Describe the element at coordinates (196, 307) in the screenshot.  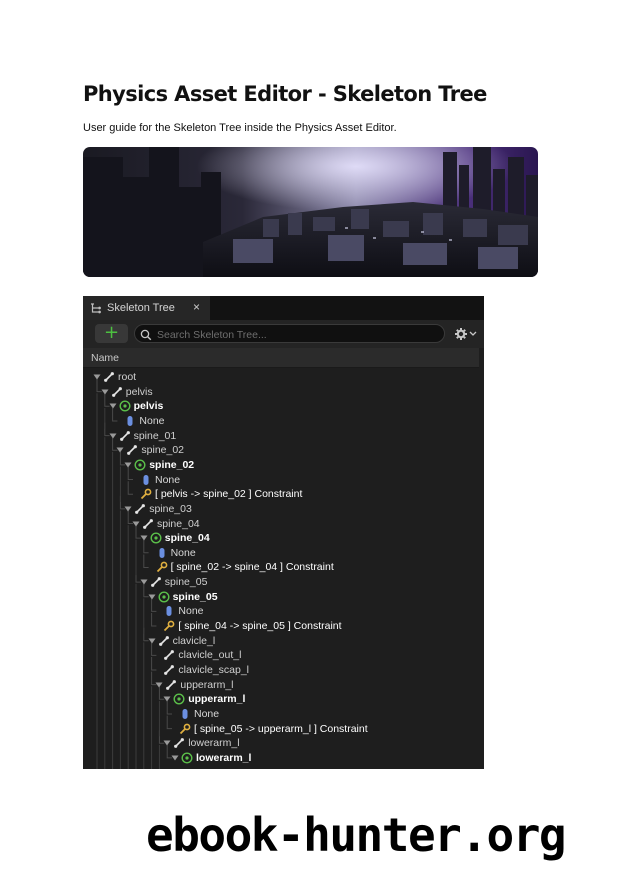
I see `tab-close-icon: ×` at that location.